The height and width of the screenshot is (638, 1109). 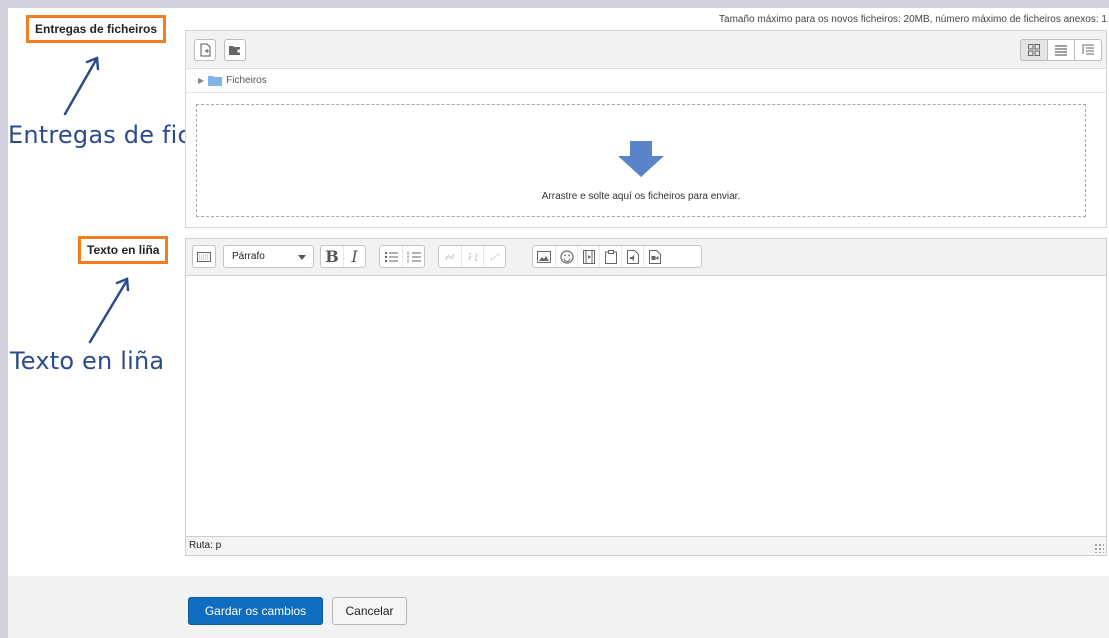 I want to click on anchor-button, so click(x=494, y=256).